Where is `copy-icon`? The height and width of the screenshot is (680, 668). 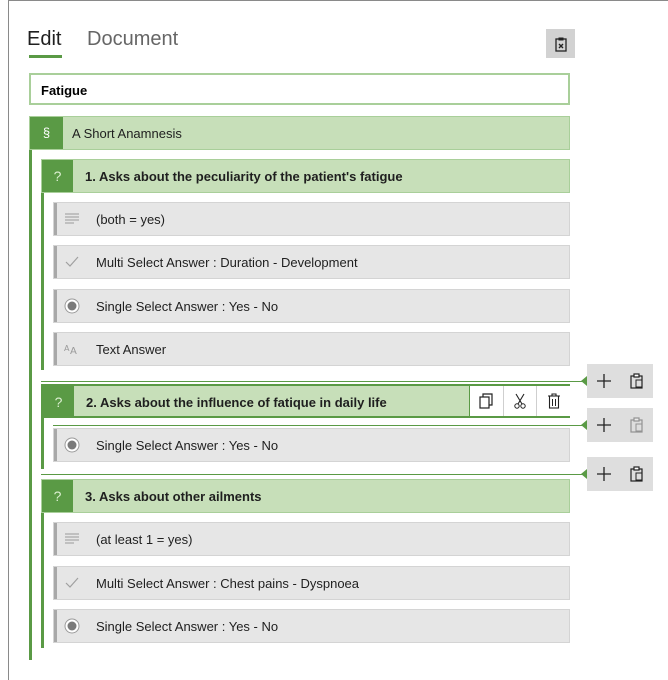
copy-icon is located at coordinates (486, 401).